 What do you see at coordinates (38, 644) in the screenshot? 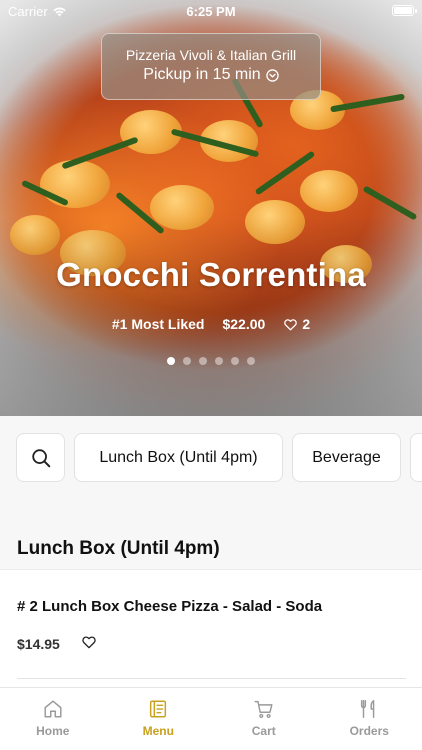
I see `item-price: $14.95` at bounding box center [38, 644].